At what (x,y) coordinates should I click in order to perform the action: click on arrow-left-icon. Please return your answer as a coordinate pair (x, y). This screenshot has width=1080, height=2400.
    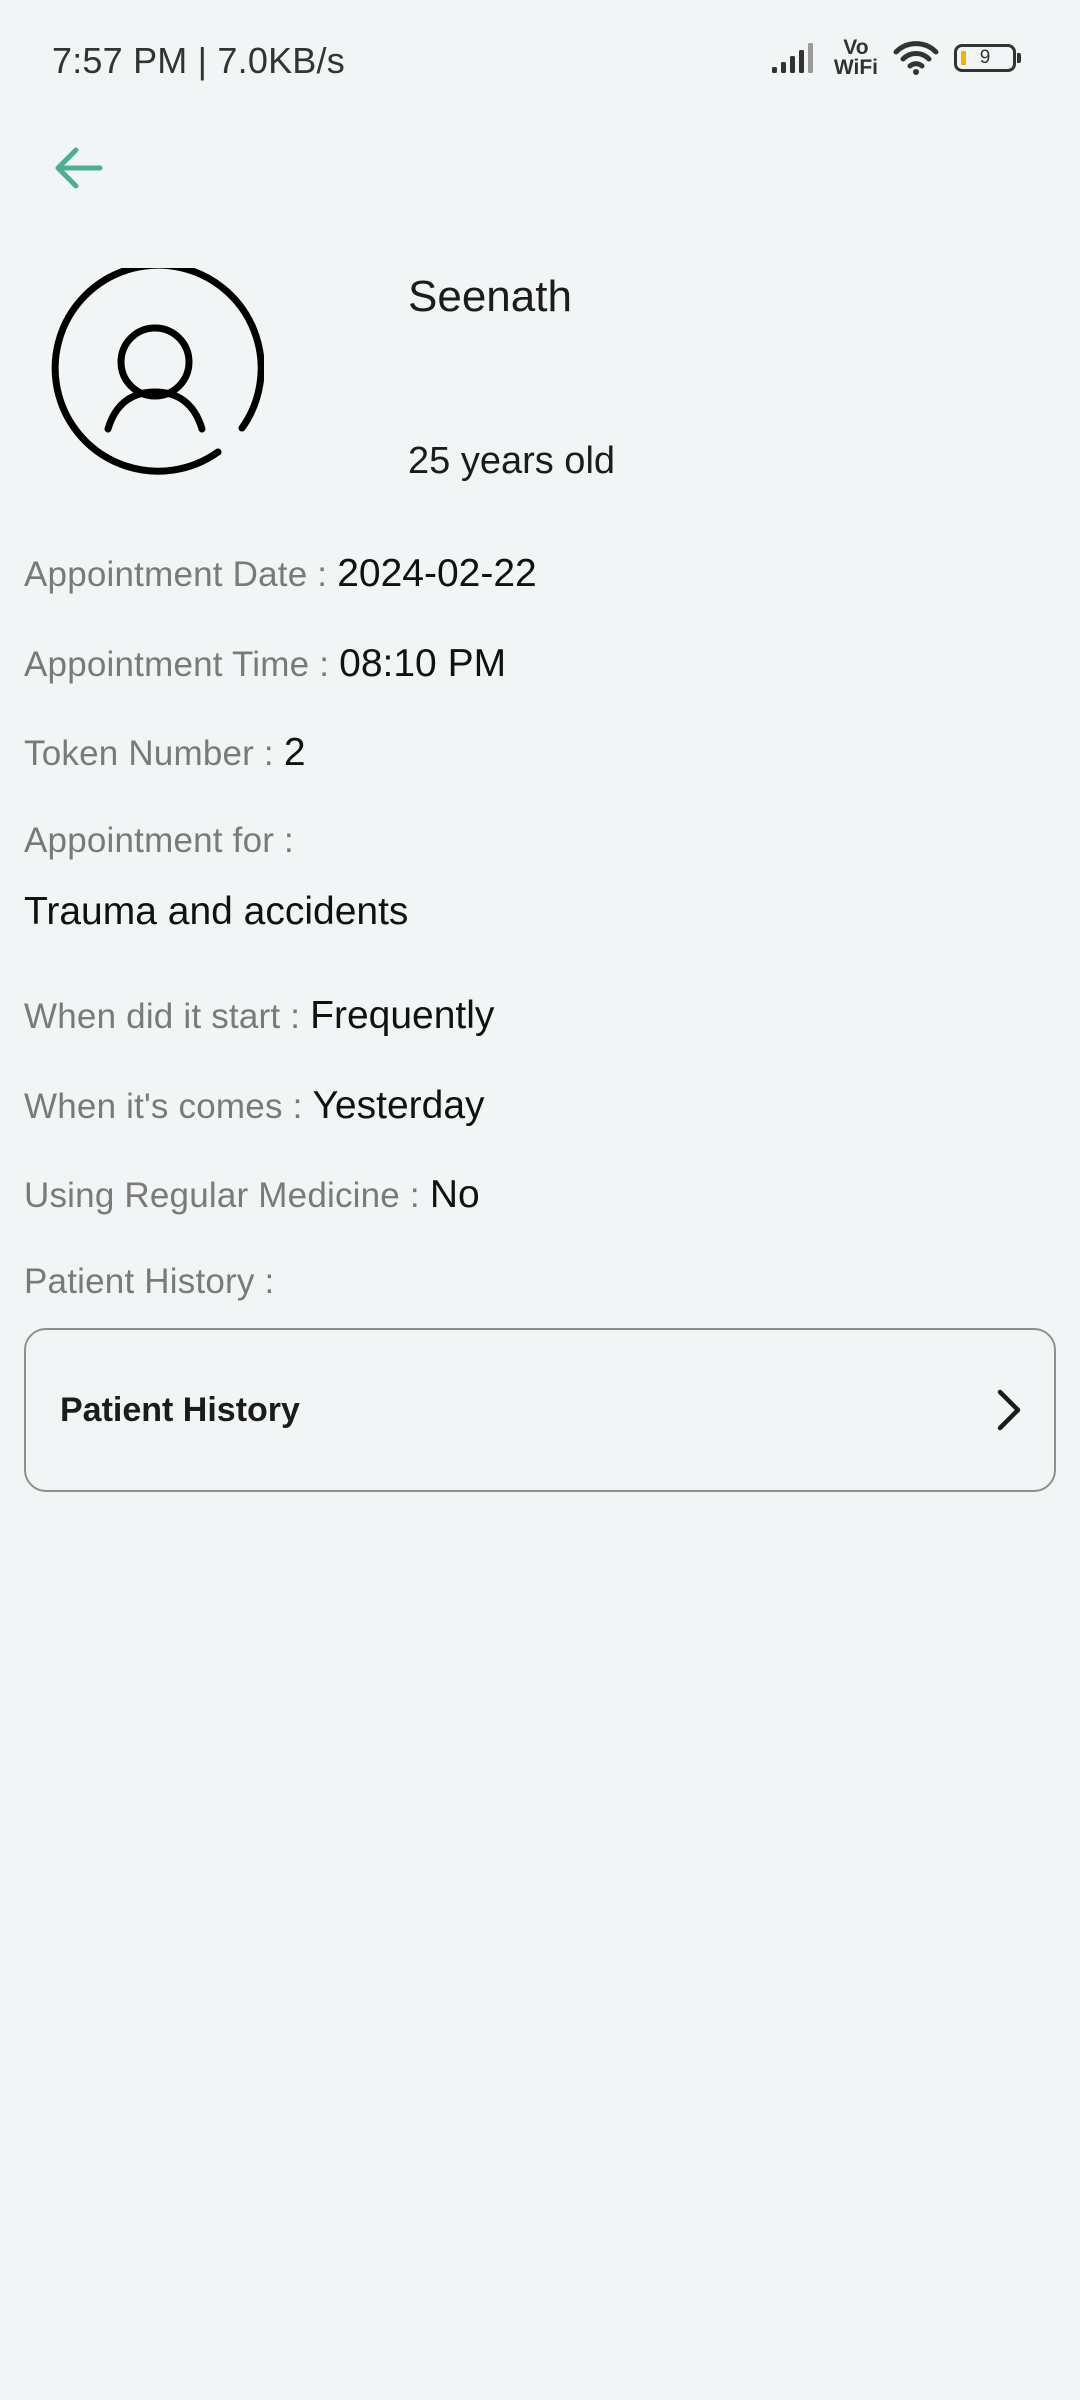
    Looking at the image, I should click on (79, 168).